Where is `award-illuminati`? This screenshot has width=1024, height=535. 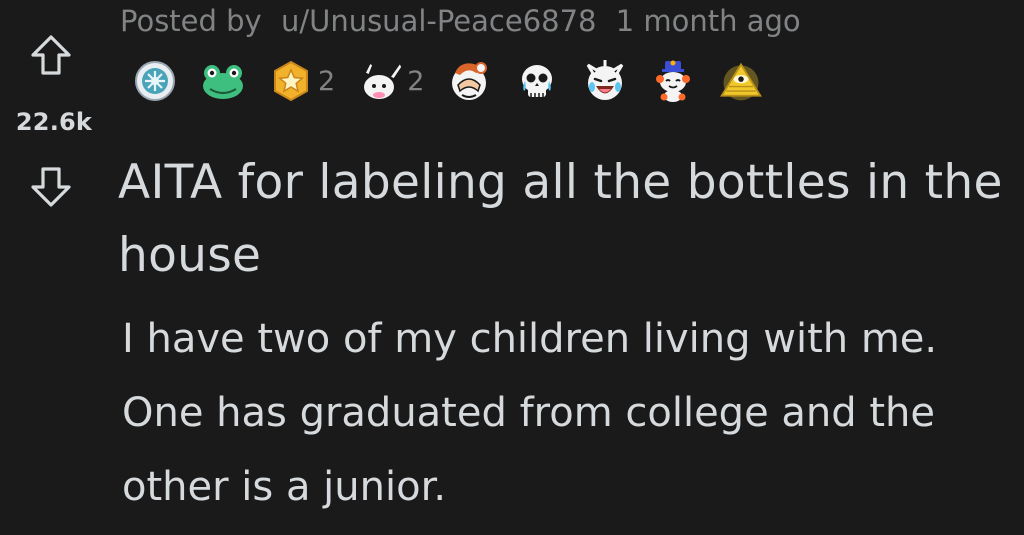 award-illuminati is located at coordinates (741, 81).